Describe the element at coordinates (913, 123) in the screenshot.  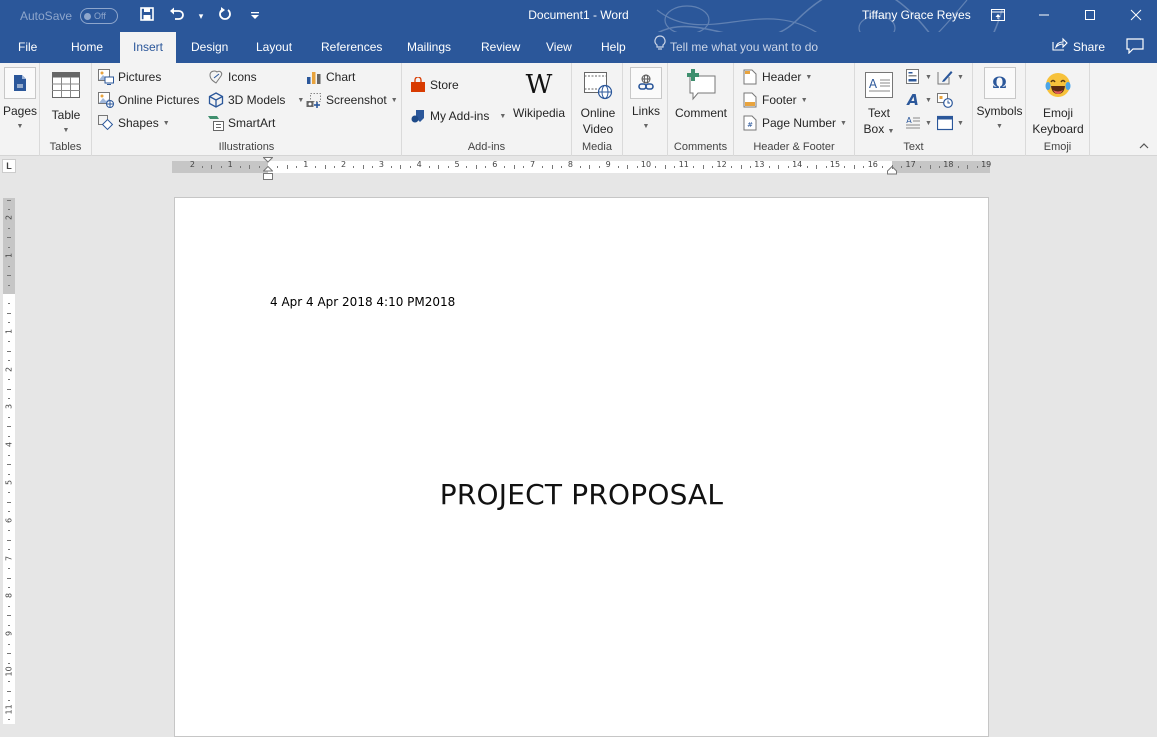
I see `drop-cap-icon: A` at that location.